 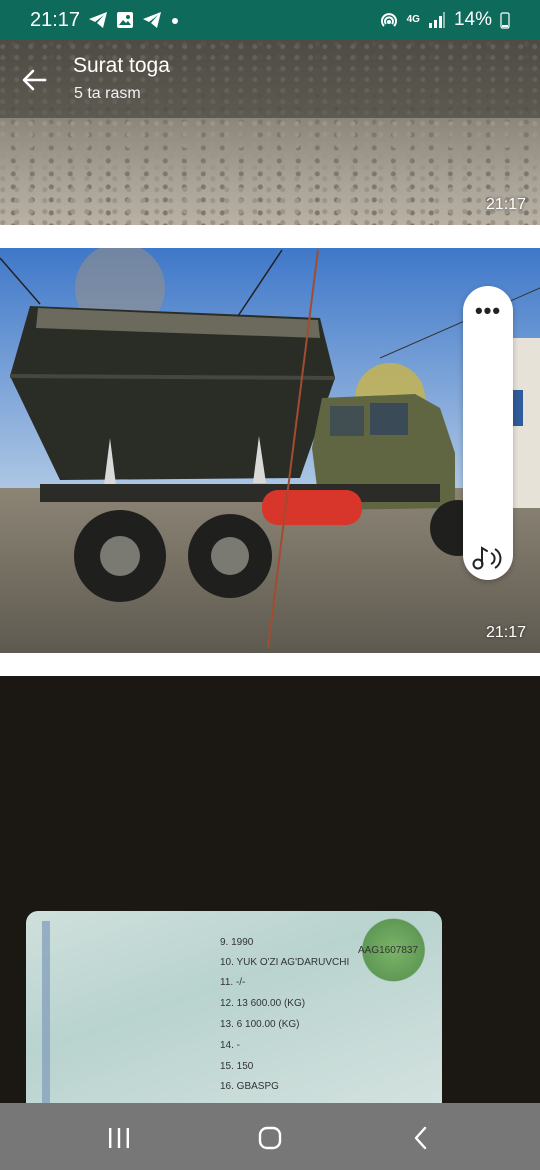 I want to click on floating-control: •••, so click(x=488, y=433).